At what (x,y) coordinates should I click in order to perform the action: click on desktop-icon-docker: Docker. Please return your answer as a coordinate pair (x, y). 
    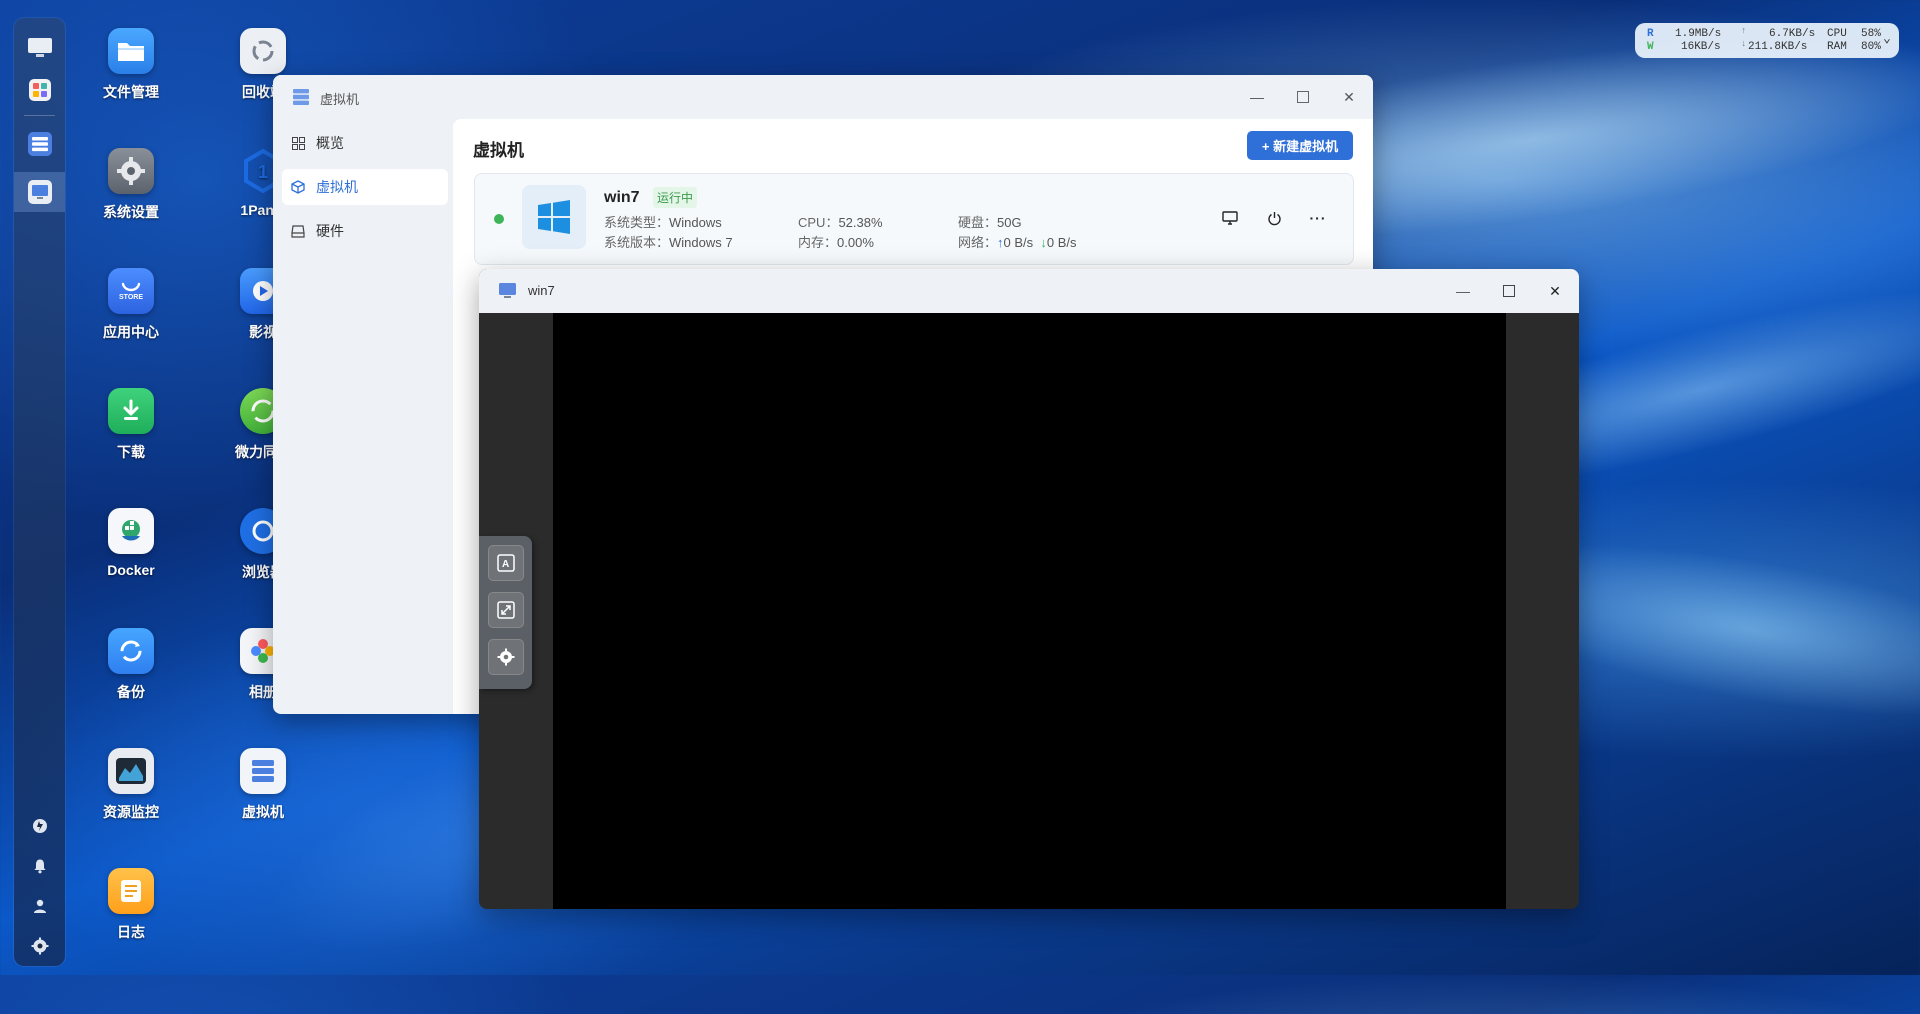
    Looking at the image, I should click on (131, 543).